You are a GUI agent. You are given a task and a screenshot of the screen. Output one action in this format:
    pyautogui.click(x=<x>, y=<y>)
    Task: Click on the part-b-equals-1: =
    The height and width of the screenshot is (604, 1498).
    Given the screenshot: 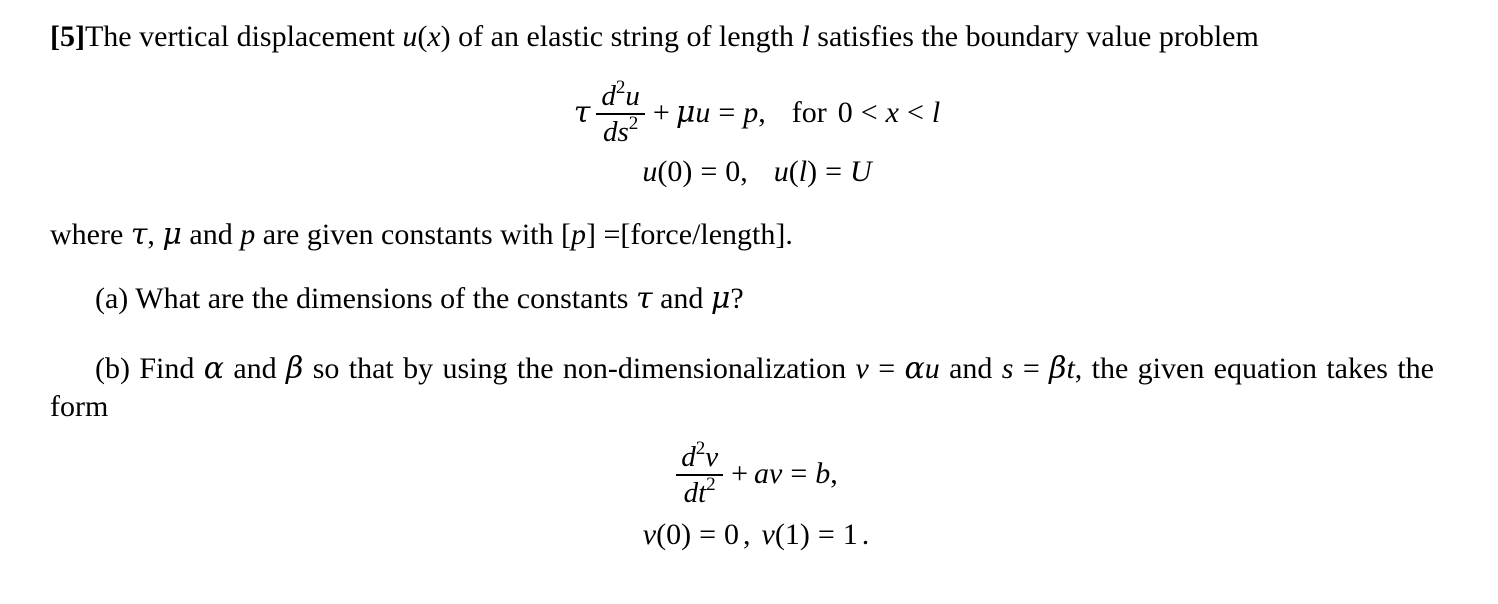 What is the action you would take?
    pyautogui.click(x=887, y=368)
    